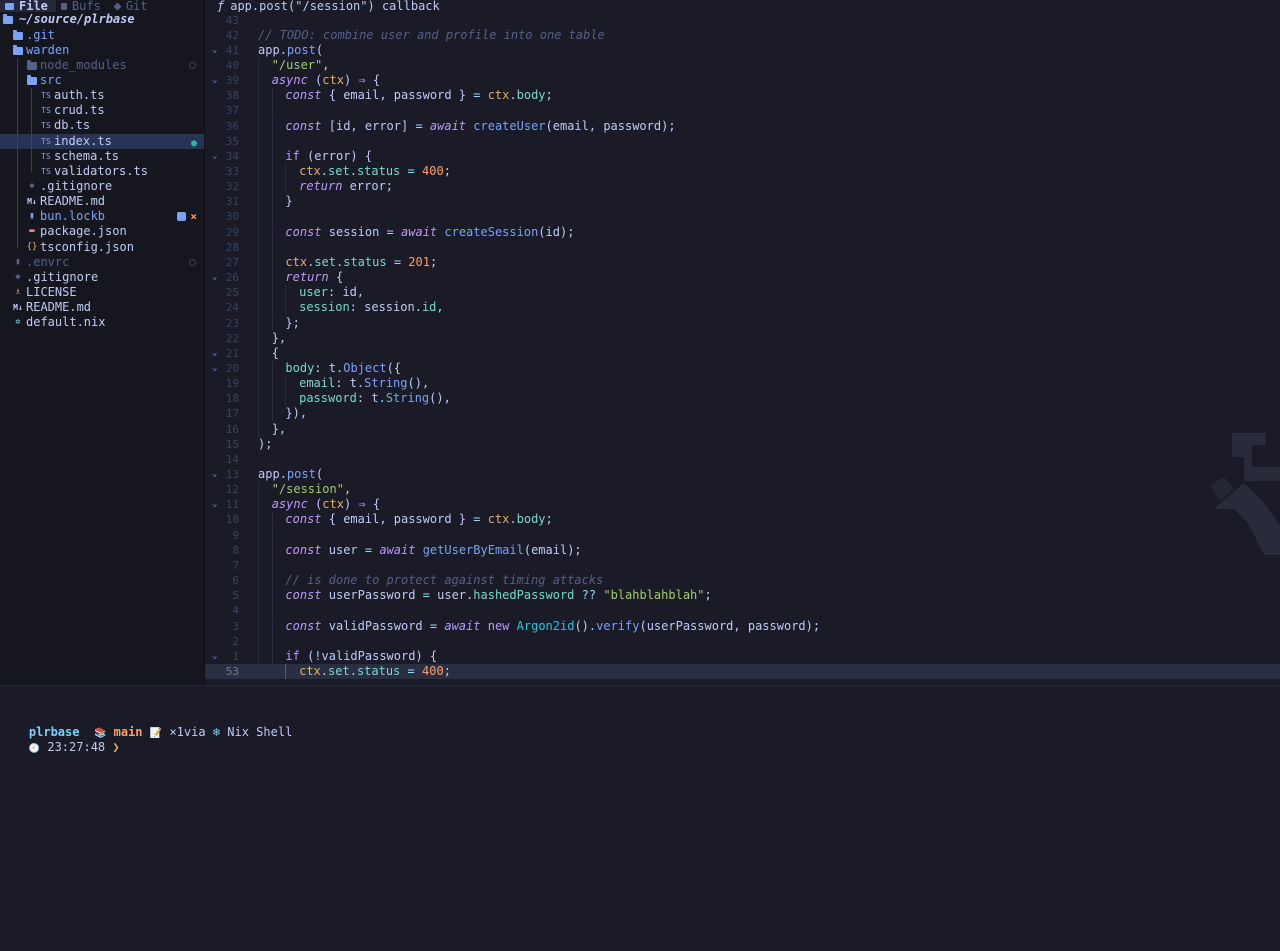 The image size is (1280, 951). Describe the element at coordinates (102, 262) in the screenshot. I see `tree-item: ▮ .envrc` at that location.